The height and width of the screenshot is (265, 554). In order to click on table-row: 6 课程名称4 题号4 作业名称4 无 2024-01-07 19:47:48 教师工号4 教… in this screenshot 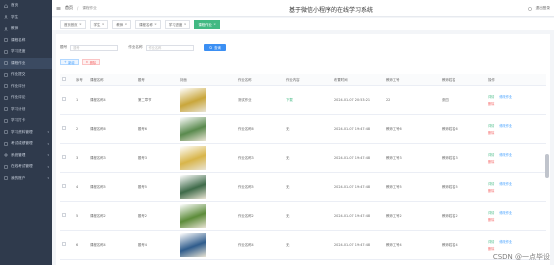, I will do `click(303, 245)`.